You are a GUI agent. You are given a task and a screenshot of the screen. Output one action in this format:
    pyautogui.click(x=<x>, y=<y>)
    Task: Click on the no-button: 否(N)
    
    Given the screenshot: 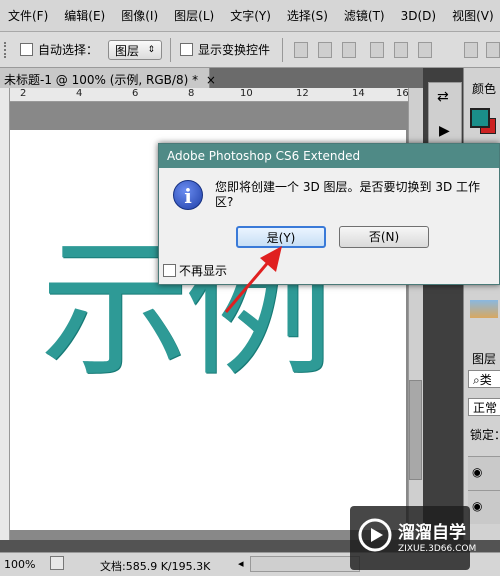 What is the action you would take?
    pyautogui.click(x=384, y=237)
    